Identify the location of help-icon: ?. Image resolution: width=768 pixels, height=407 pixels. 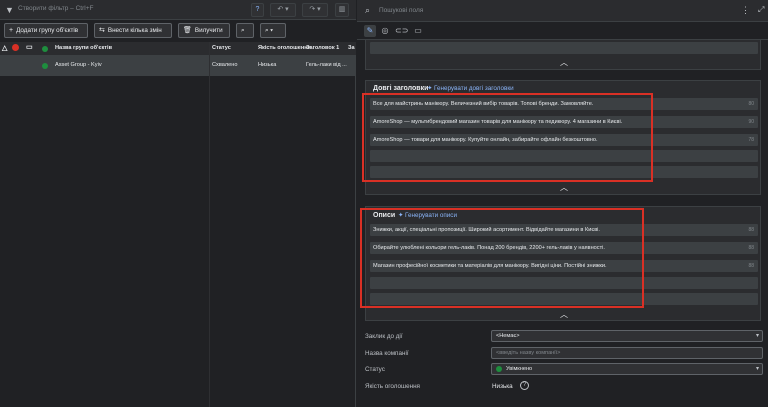
(257, 10).